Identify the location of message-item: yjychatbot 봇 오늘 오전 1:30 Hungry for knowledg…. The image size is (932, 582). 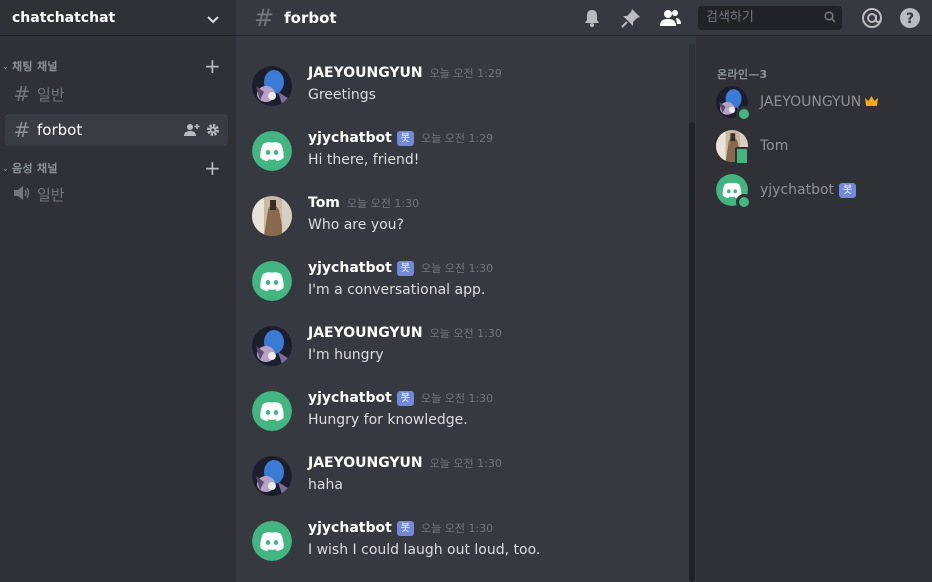
(472, 412).